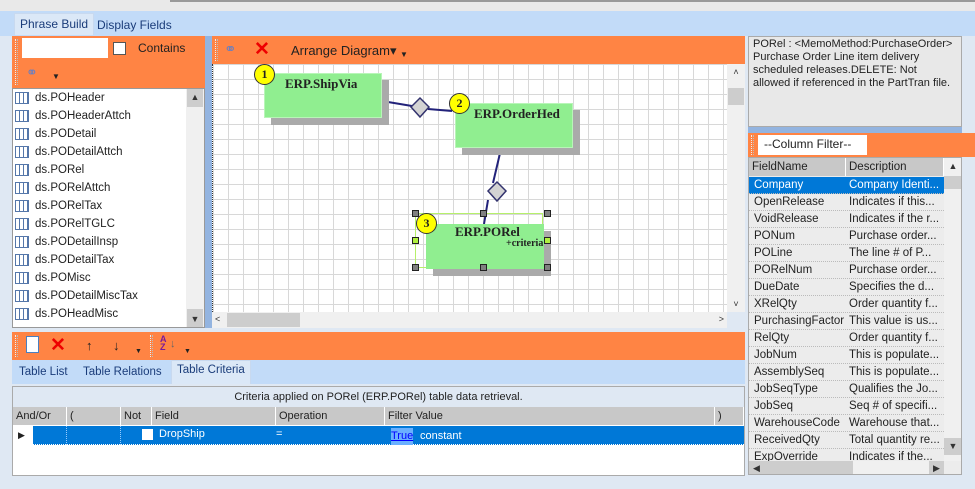  I want to click on col-header-close-paren: ), so click(729, 416).